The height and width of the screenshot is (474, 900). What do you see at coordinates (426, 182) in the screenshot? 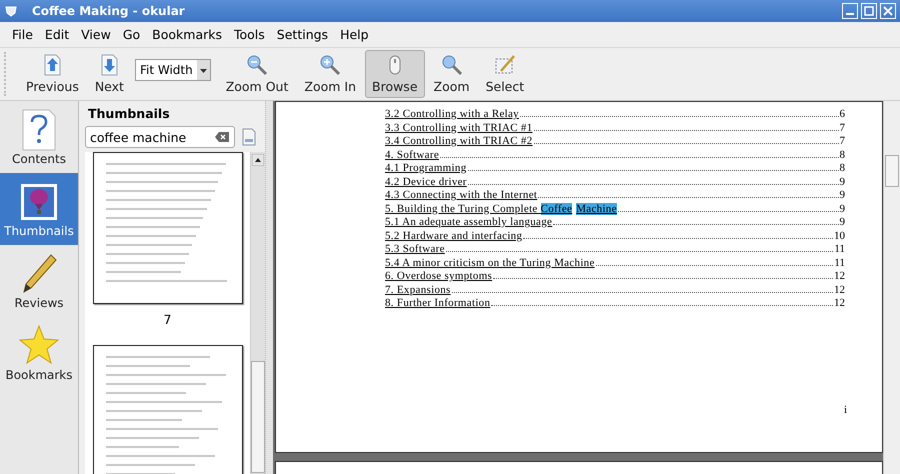
I see `toc-entry: 4.2 Device driver` at bounding box center [426, 182].